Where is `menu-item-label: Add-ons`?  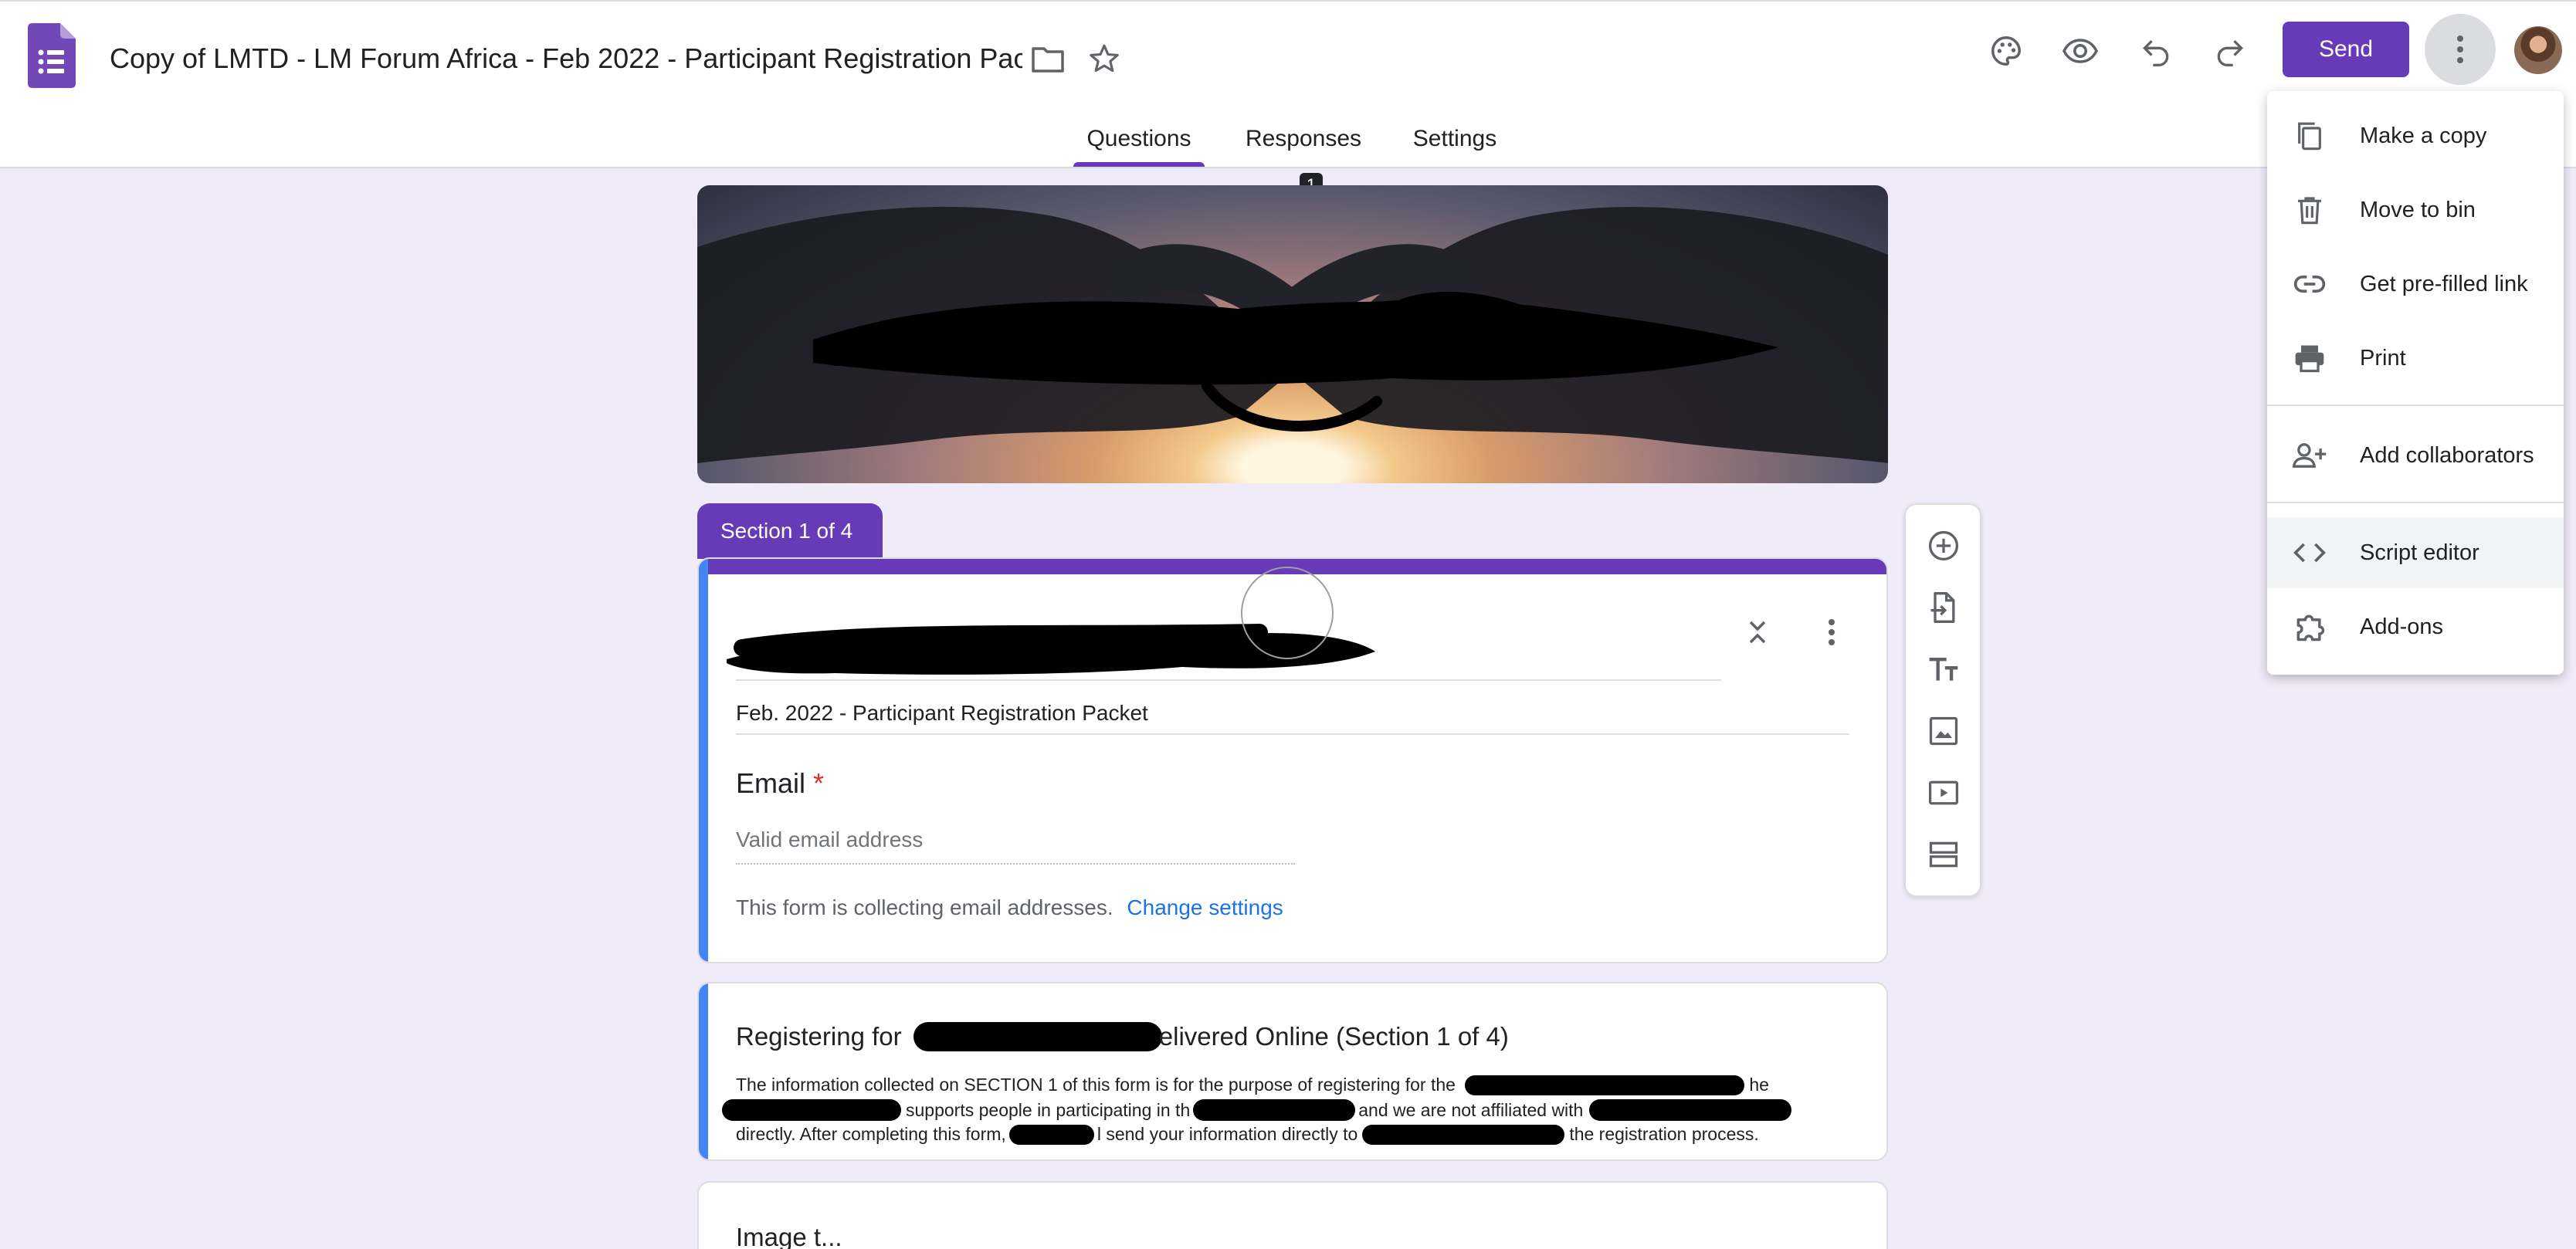 menu-item-label: Add-ons is located at coordinates (2402, 626).